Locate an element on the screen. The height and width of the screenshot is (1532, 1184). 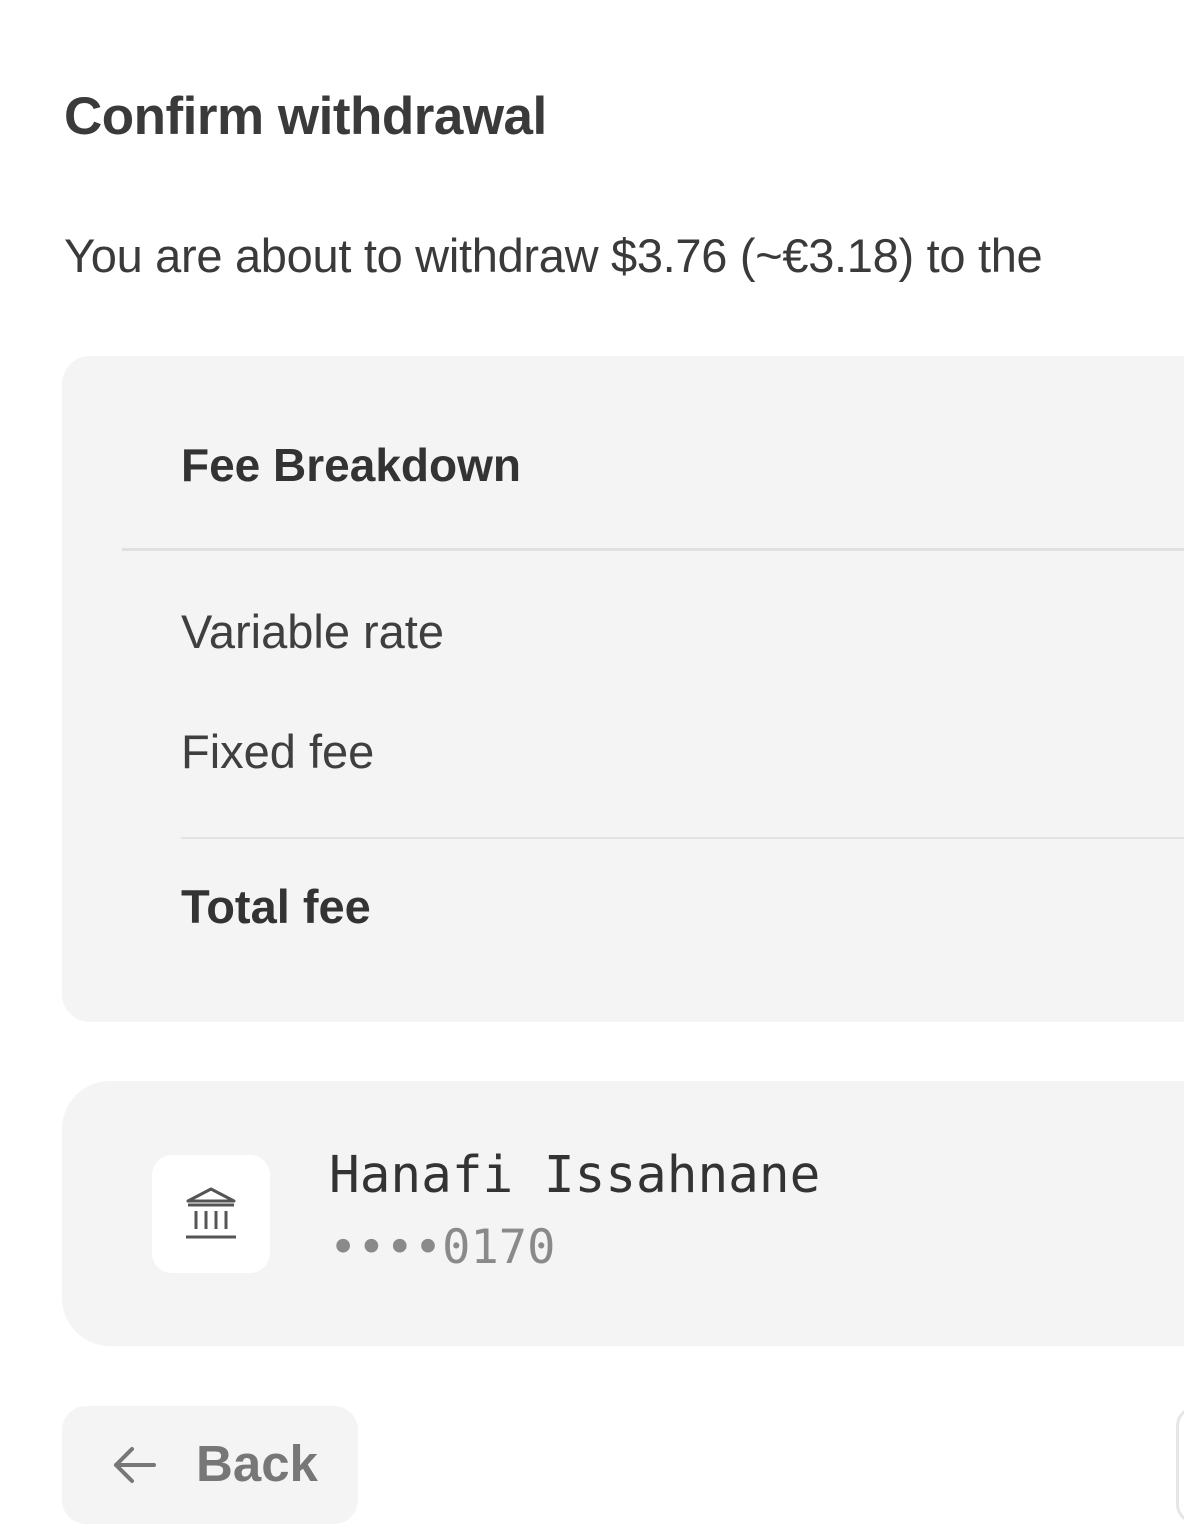
fixed-fee-label: Fixed fee is located at coordinates (278, 751).